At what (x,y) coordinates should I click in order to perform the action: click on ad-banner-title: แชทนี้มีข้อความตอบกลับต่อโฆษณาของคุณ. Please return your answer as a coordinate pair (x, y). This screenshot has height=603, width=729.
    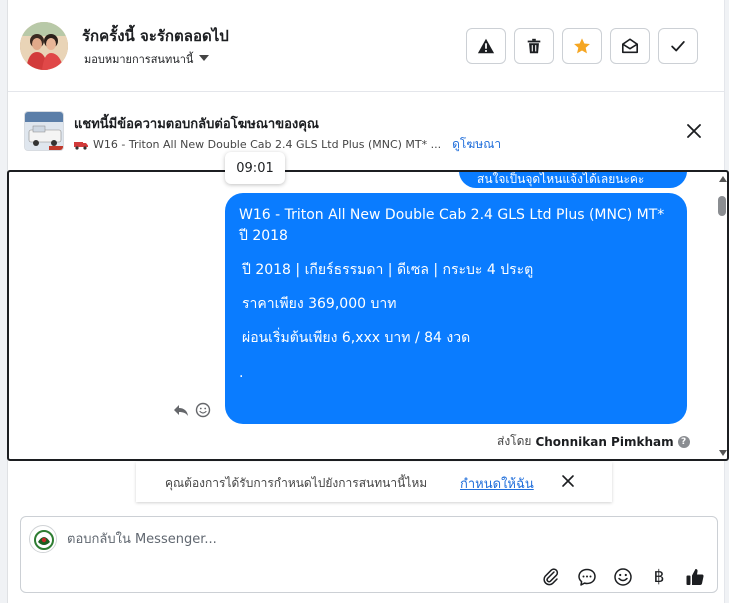
    Looking at the image, I should click on (196, 124).